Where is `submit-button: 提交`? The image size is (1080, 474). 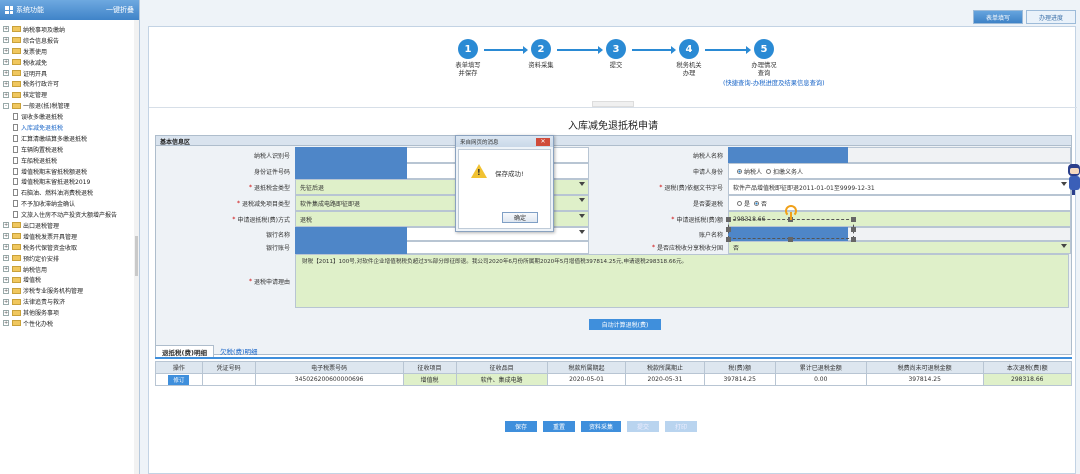 submit-button: 提交 is located at coordinates (643, 426).